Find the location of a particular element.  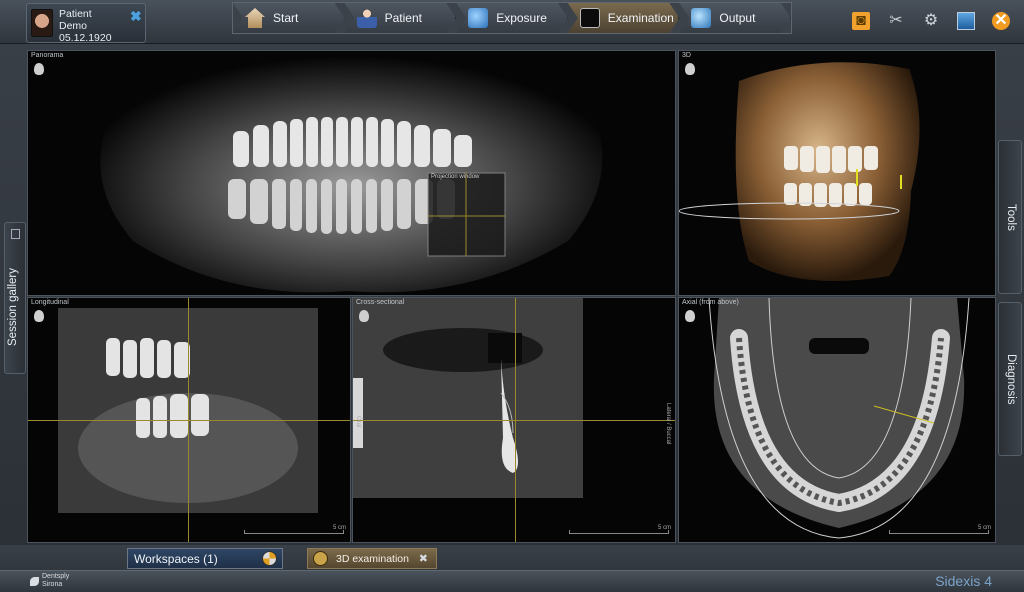

close-icon: ✕ is located at coordinates (1001, 21).